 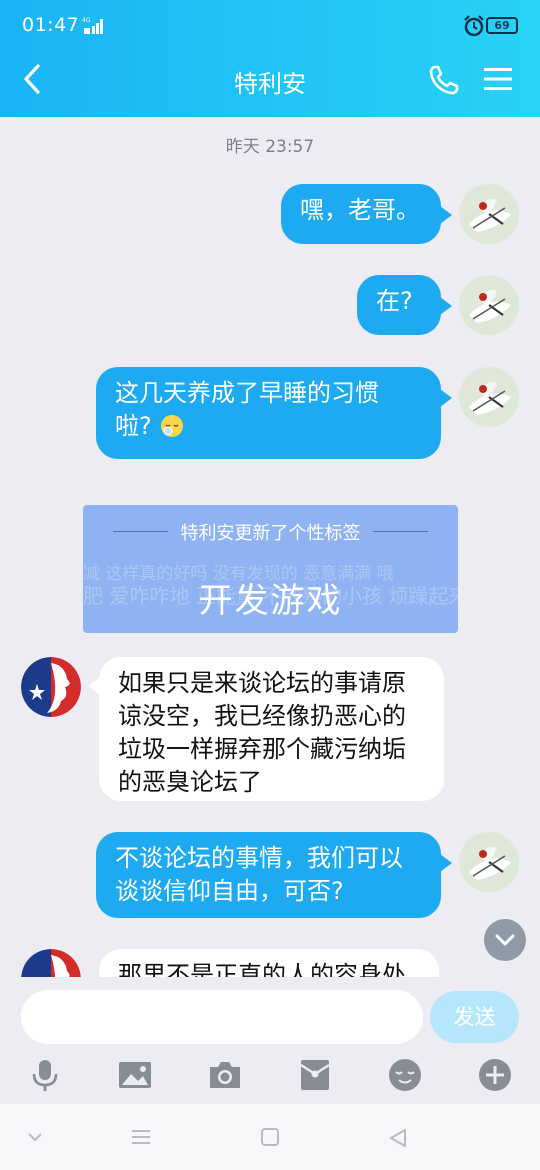 What do you see at coordinates (225, 1075) in the screenshot?
I see `camera-icon` at bounding box center [225, 1075].